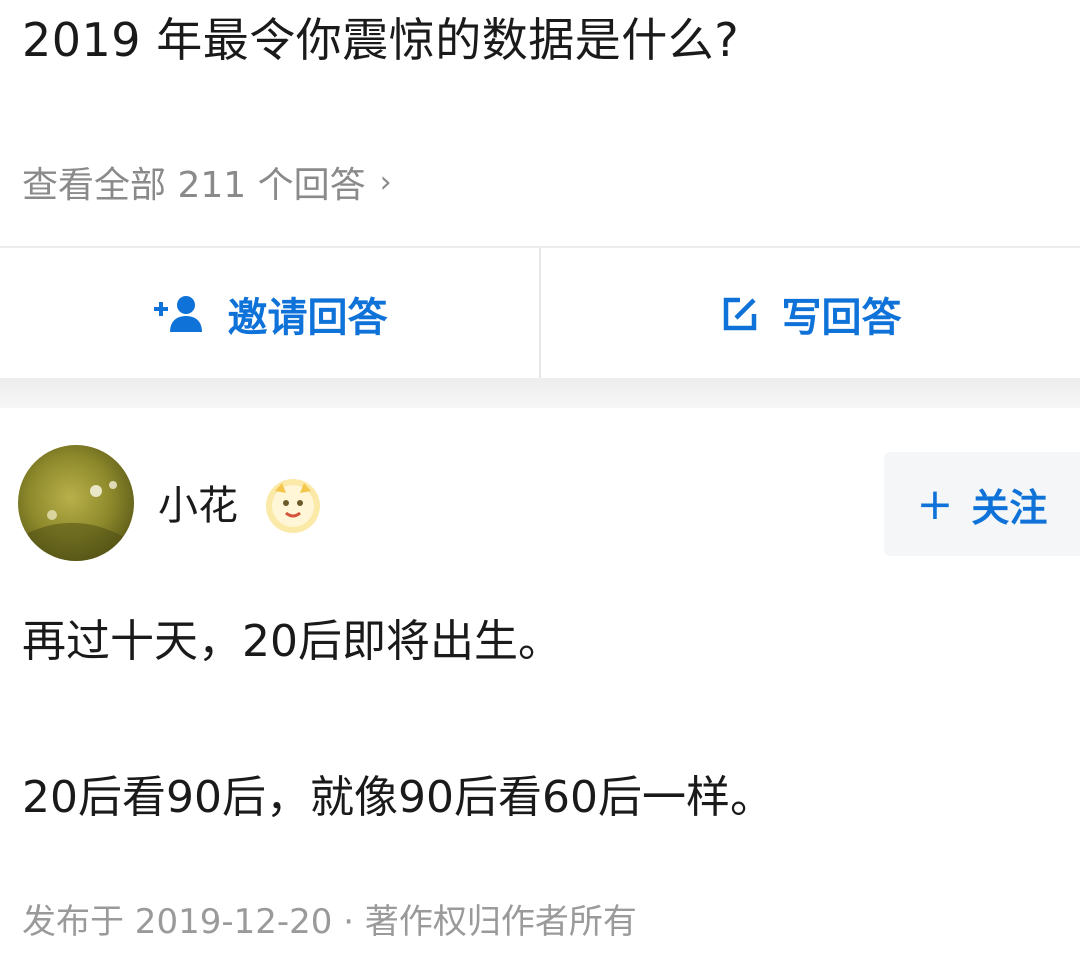 This screenshot has height=954, width=1080. Describe the element at coordinates (76, 521) in the screenshot. I see `avatar-image` at that location.